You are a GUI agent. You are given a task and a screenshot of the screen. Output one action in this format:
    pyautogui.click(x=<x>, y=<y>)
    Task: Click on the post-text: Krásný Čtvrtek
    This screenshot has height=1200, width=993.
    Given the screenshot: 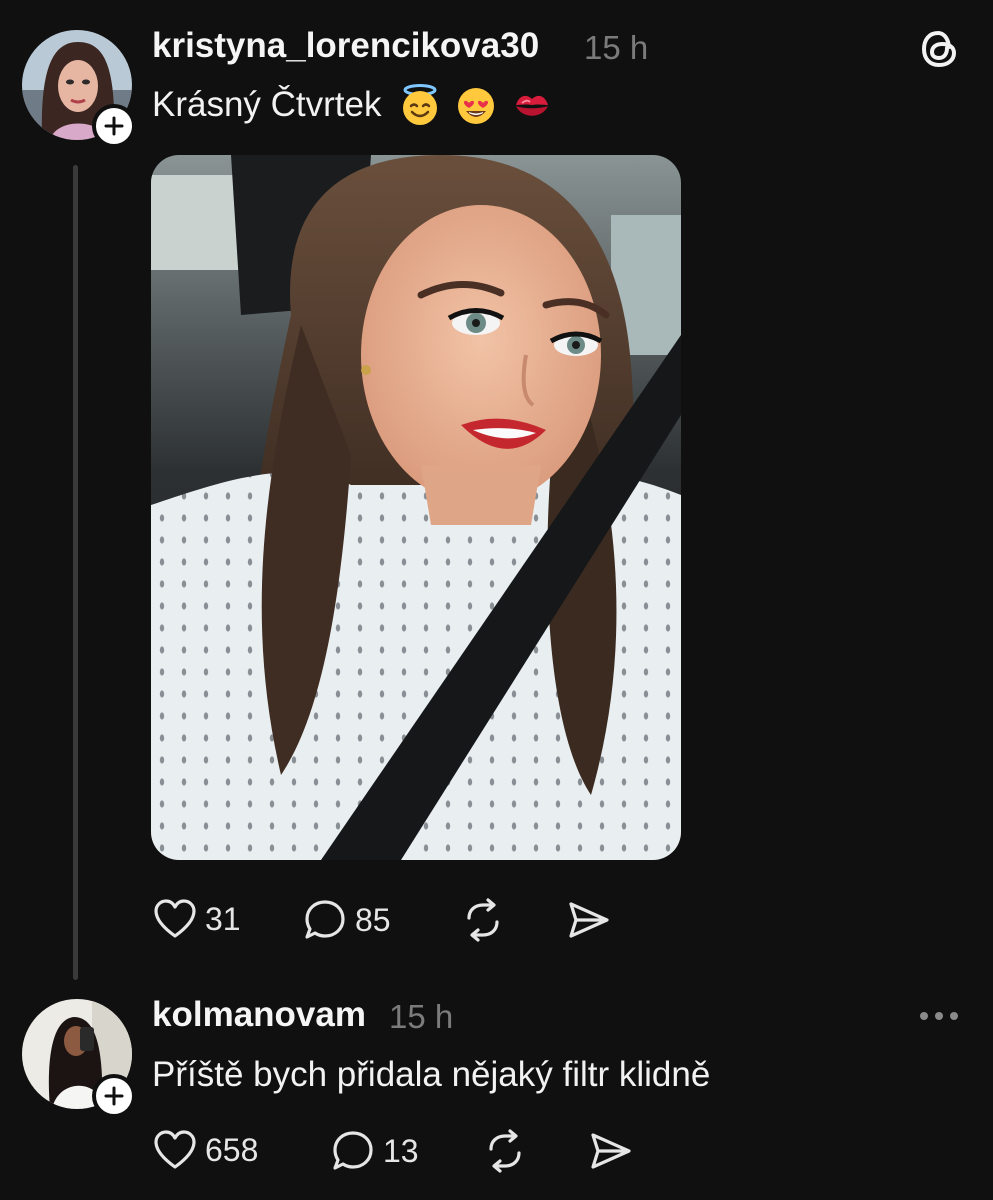 What is the action you would take?
    pyautogui.click(x=353, y=105)
    